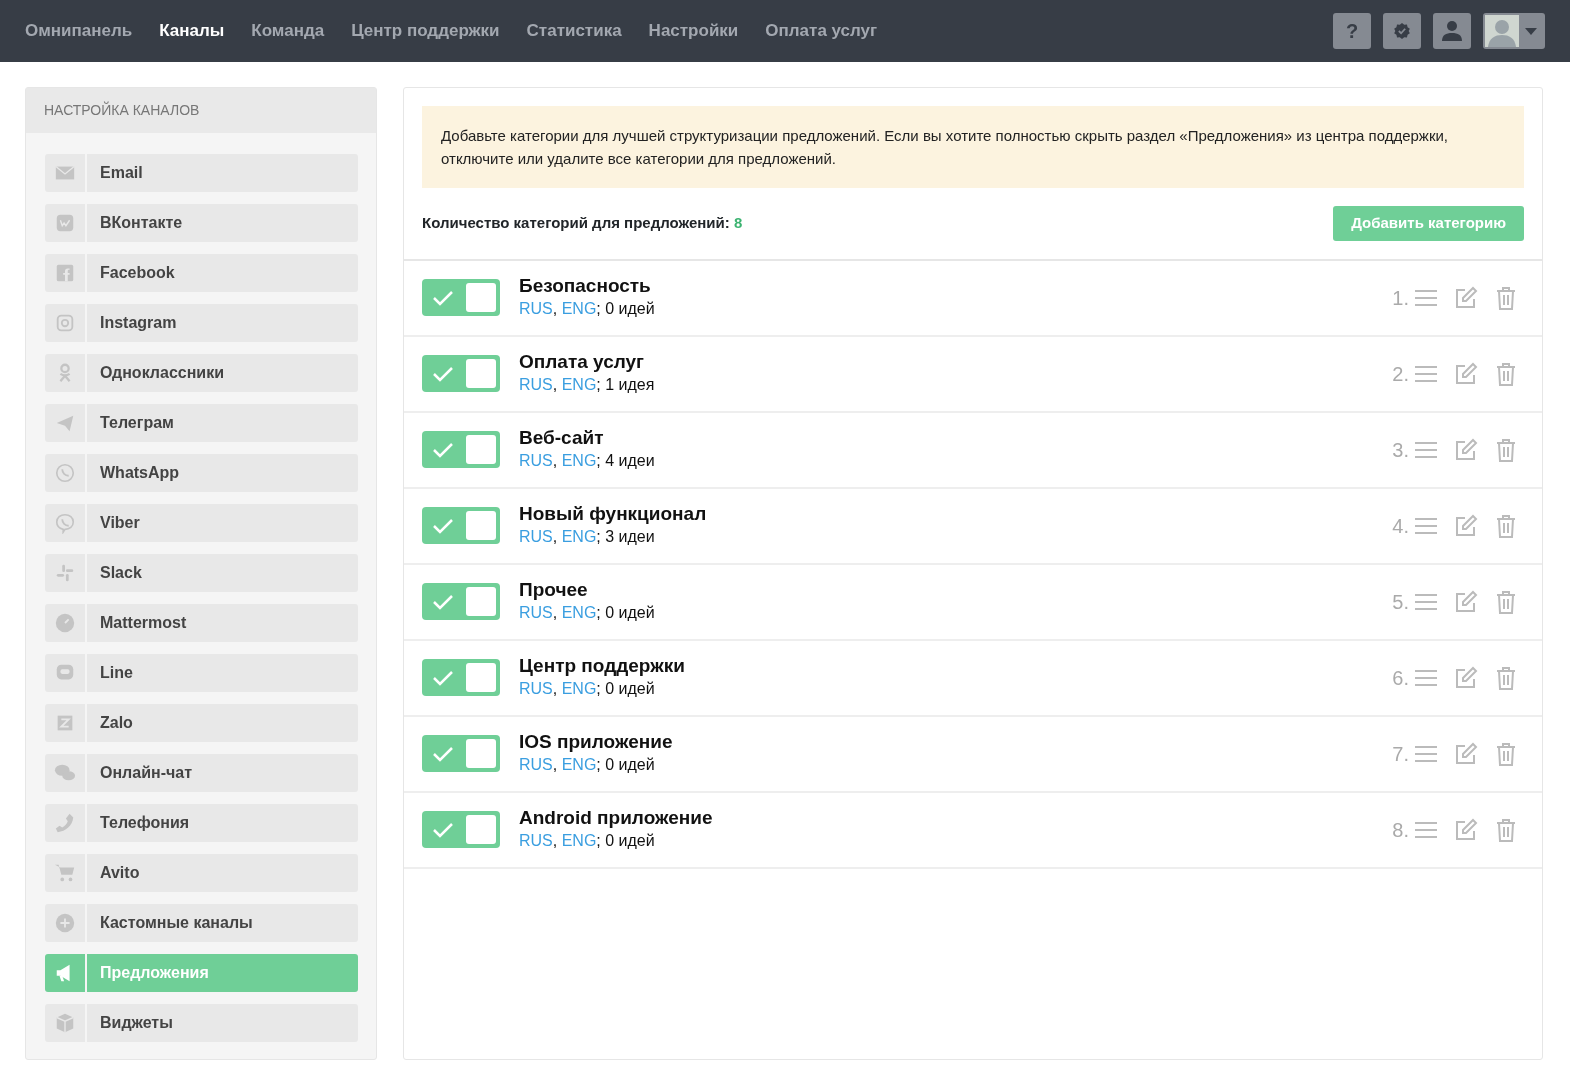 The image size is (1570, 1087). What do you see at coordinates (65, 923) in the screenshot?
I see `plus-circle-icon` at bounding box center [65, 923].